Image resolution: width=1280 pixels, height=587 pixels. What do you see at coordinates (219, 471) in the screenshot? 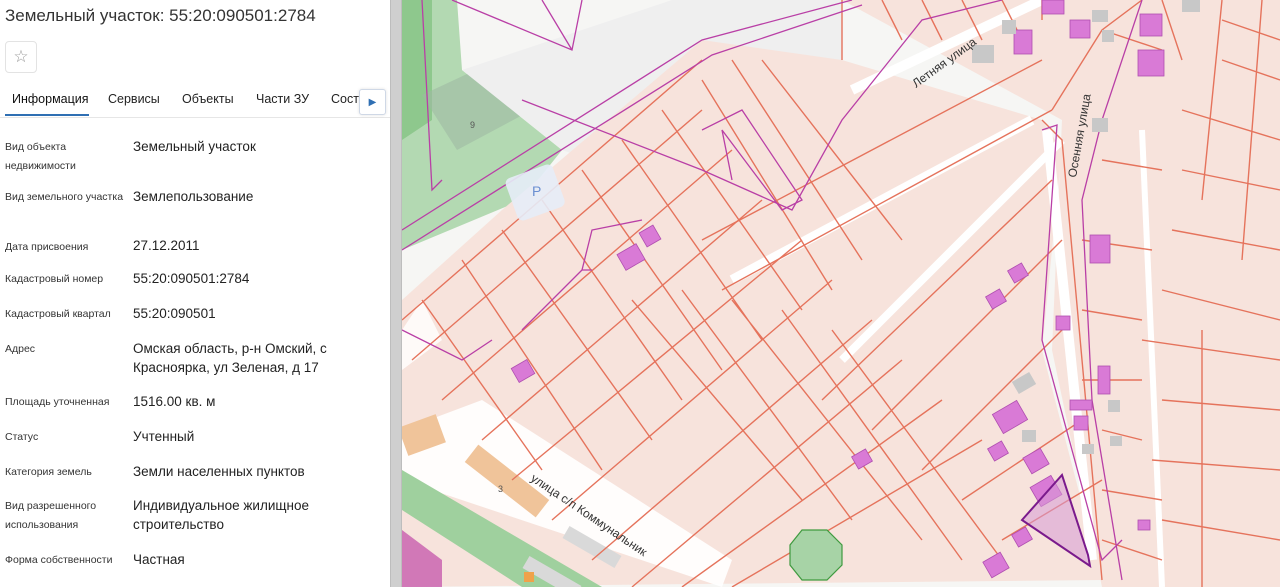
I see `field-value: Земли населенных пунктов` at bounding box center [219, 471].